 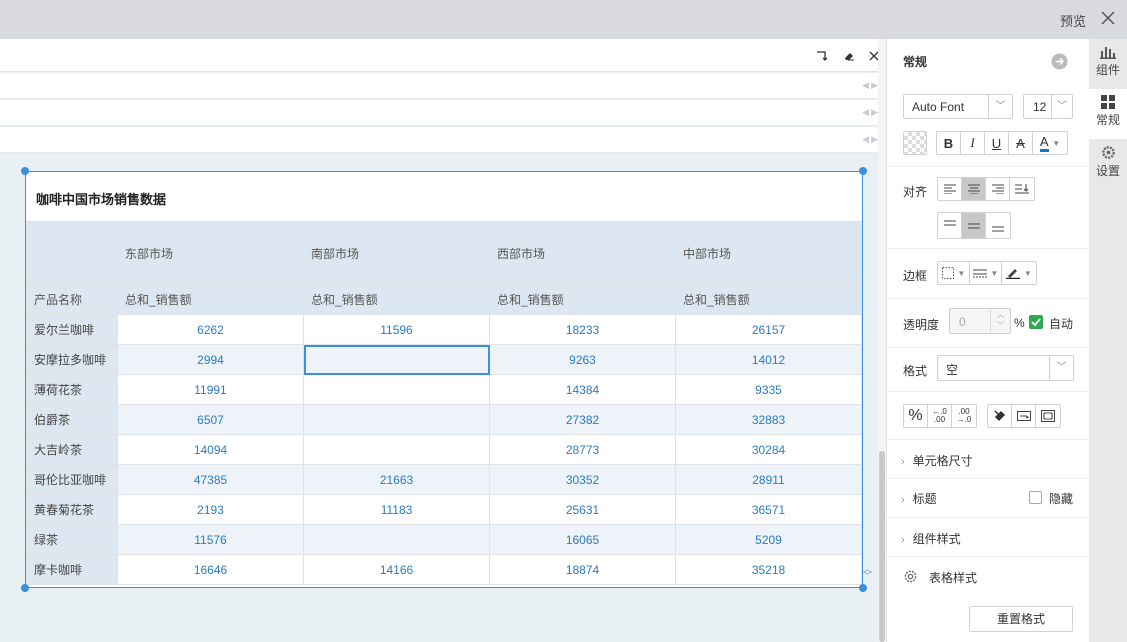 What do you see at coordinates (396, 479) in the screenshot?
I see `value-cell: 21663` at bounding box center [396, 479].